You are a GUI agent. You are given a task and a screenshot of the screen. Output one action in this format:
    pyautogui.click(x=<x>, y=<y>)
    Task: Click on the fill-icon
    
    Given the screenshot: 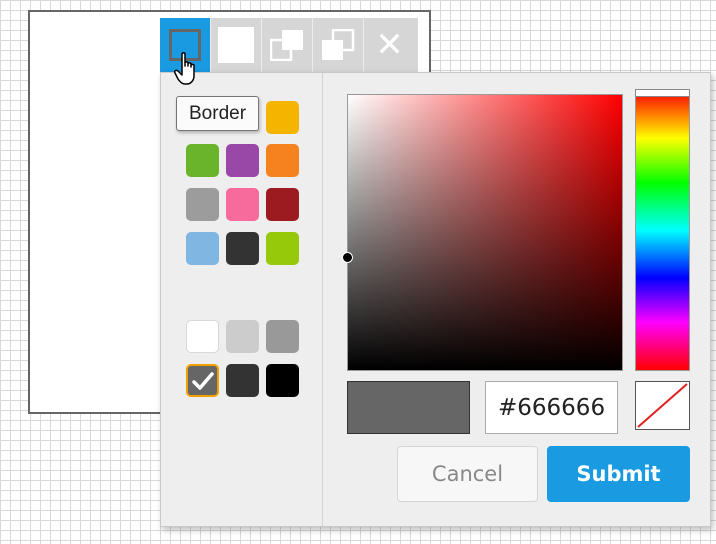 What is the action you would take?
    pyautogui.click(x=236, y=45)
    